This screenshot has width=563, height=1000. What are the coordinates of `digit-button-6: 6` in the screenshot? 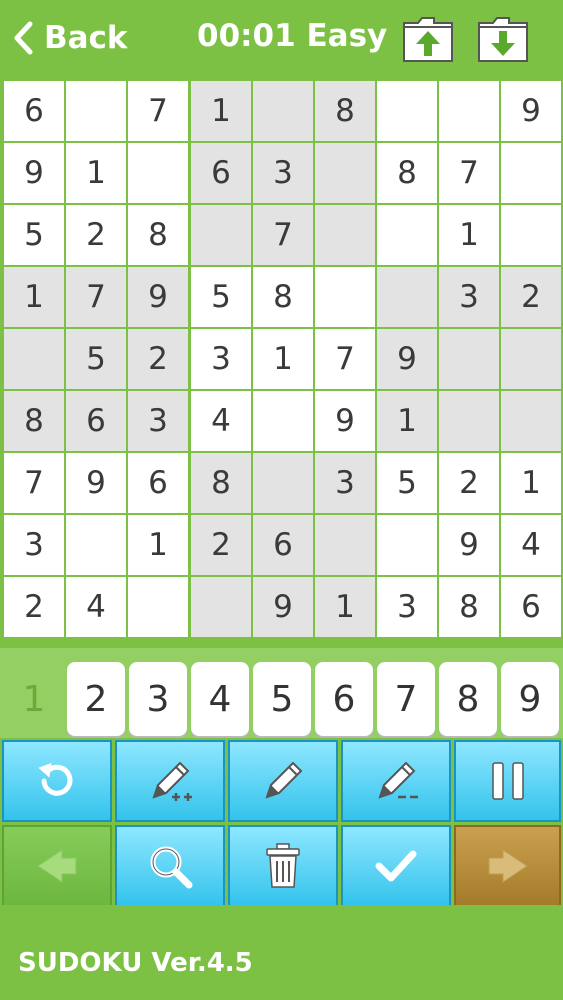 It's located at (344, 699).